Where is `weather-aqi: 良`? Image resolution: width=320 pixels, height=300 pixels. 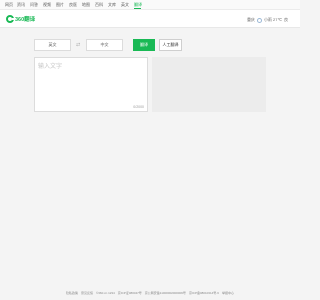
weather-aqi: 良 is located at coordinates (286, 19).